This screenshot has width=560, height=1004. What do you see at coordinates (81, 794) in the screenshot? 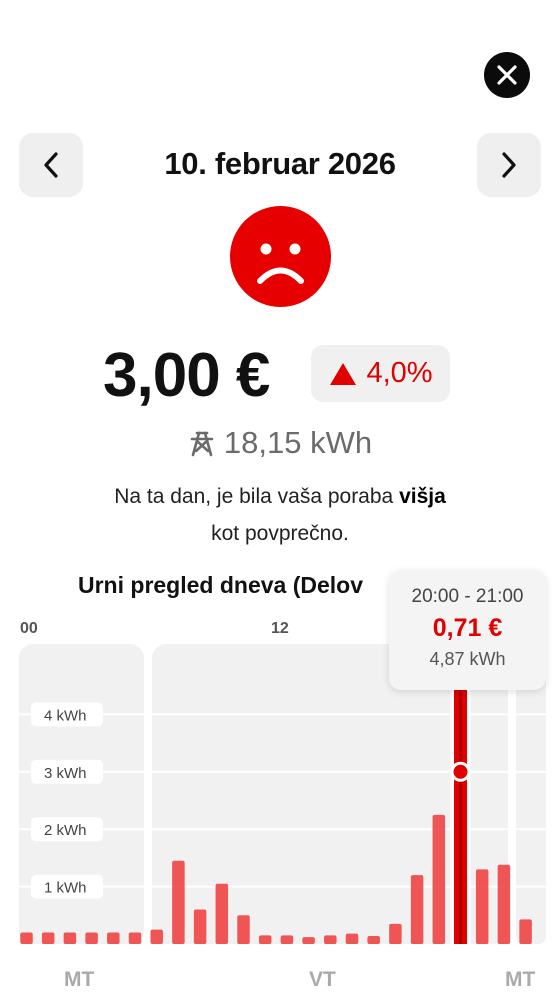
I see `day-panel-previous` at bounding box center [81, 794].